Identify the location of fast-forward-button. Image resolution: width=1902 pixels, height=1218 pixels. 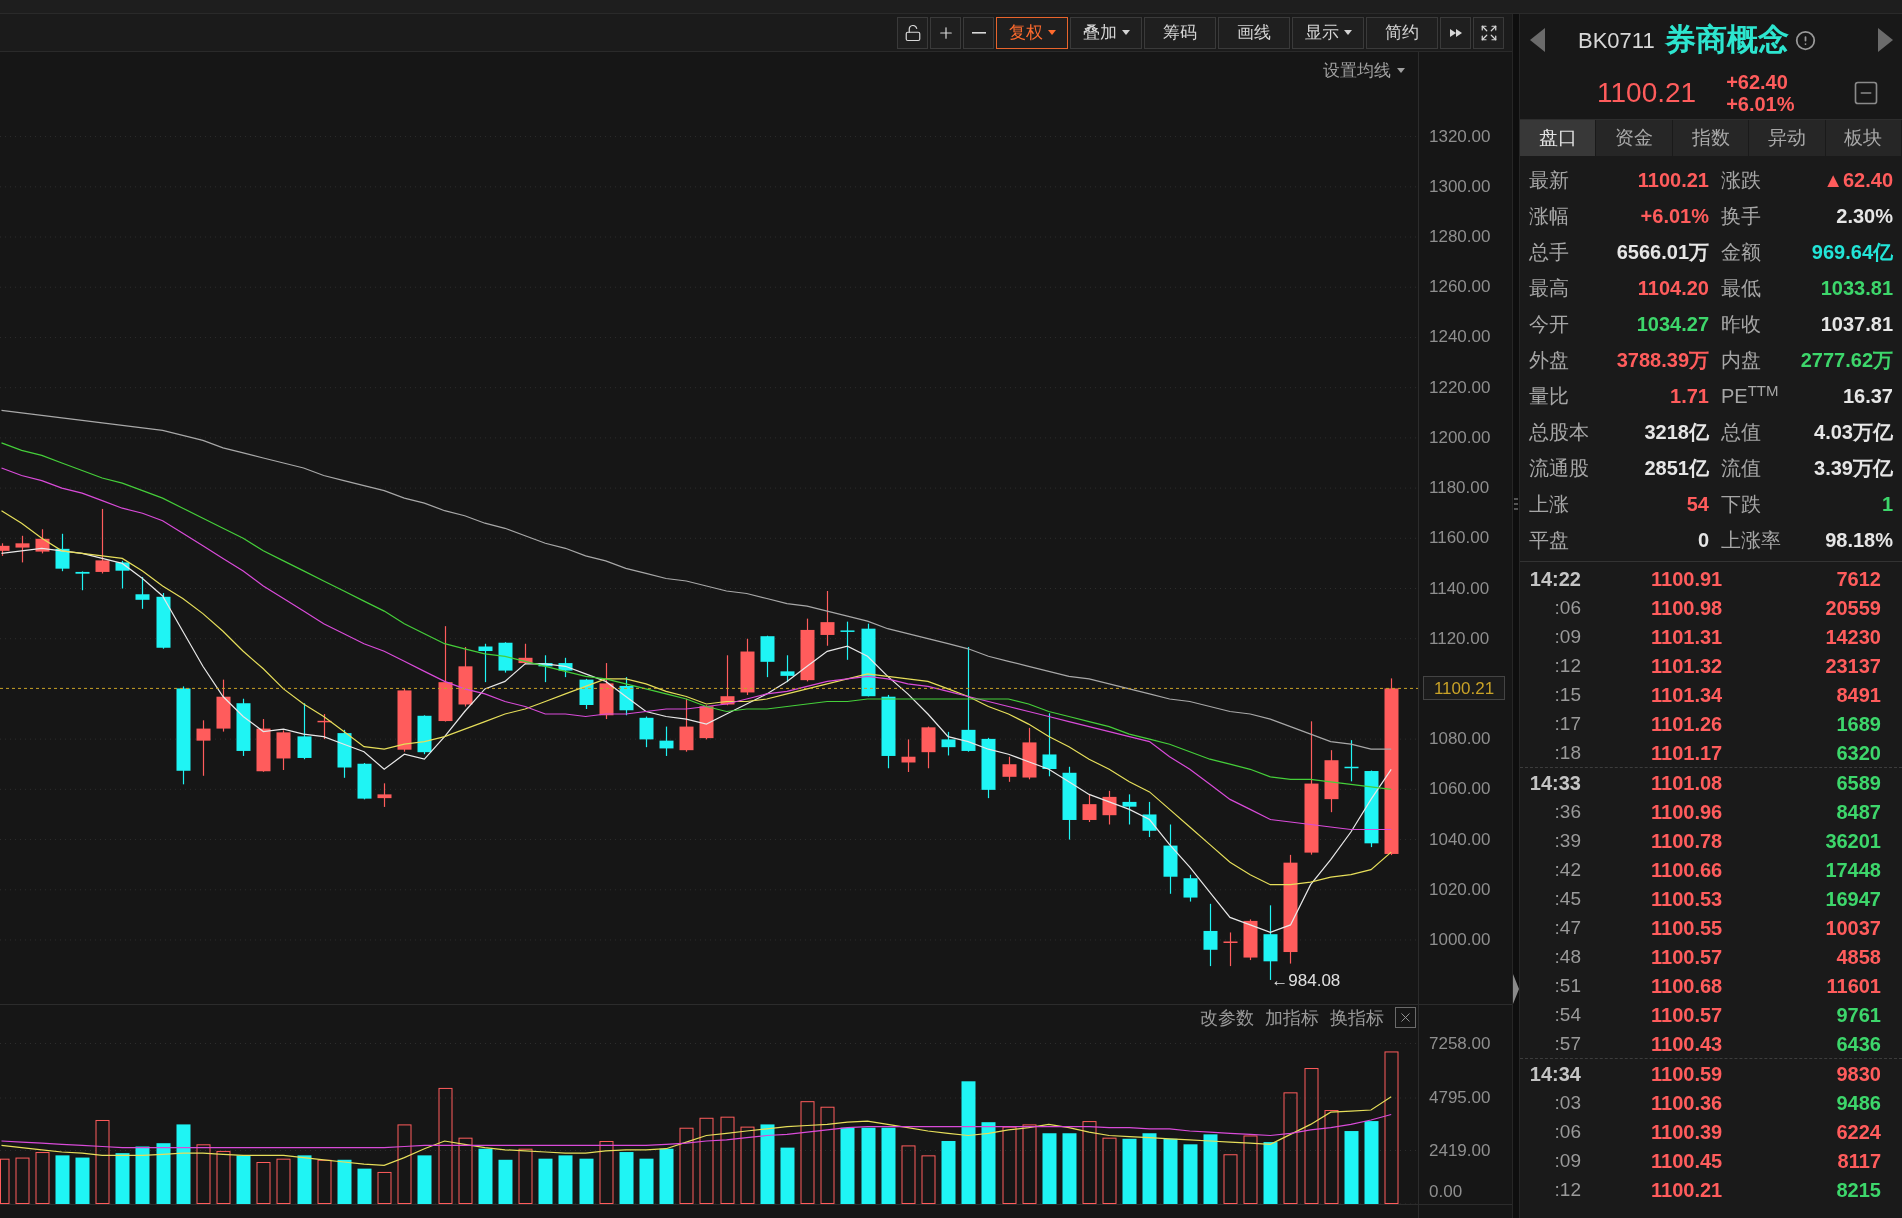
(1455, 32).